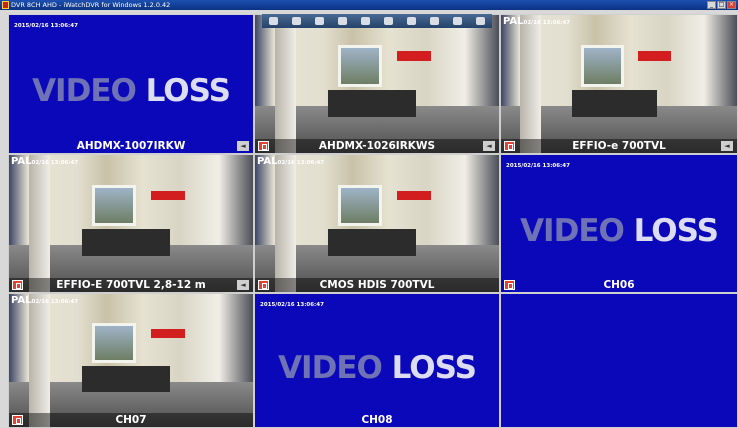 Image resolution: width=738 pixels, height=428 pixels. I want to click on camera-label: EFFIO-e 700TVL, so click(619, 146).